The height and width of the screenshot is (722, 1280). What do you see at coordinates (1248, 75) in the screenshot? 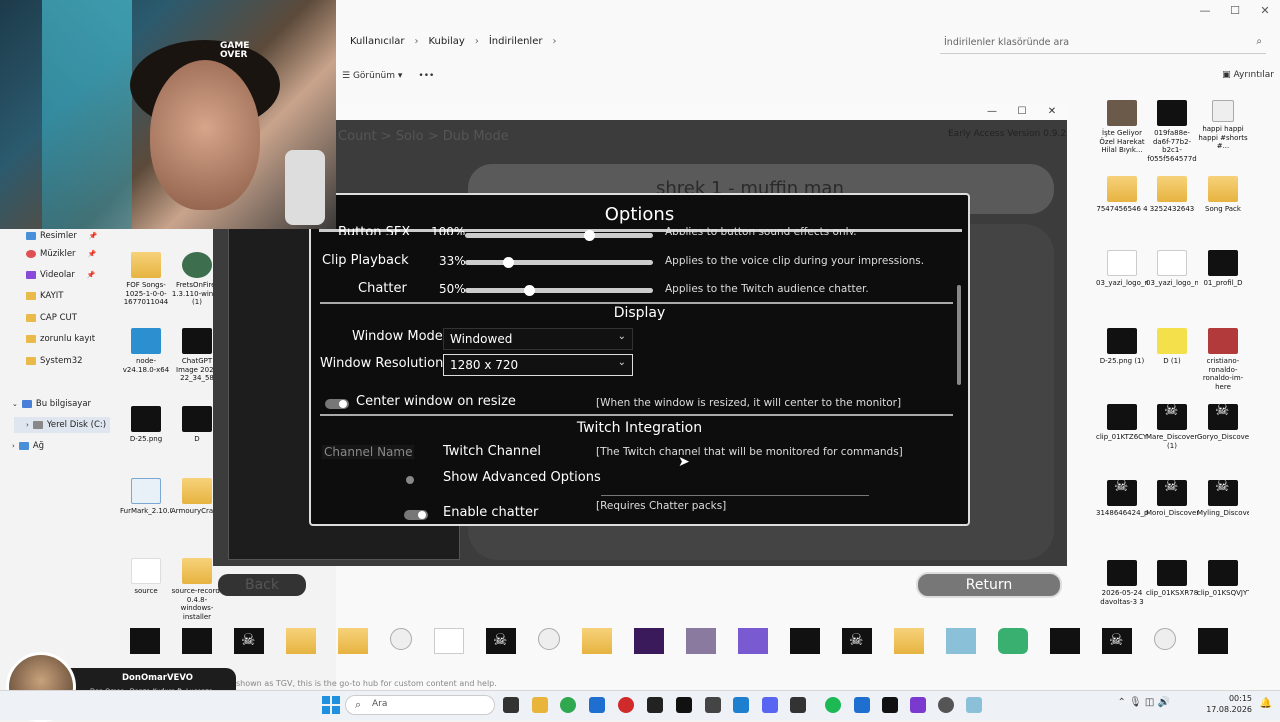
I see `details-pane-button: ▣ Ayrıntılar` at bounding box center [1248, 75].